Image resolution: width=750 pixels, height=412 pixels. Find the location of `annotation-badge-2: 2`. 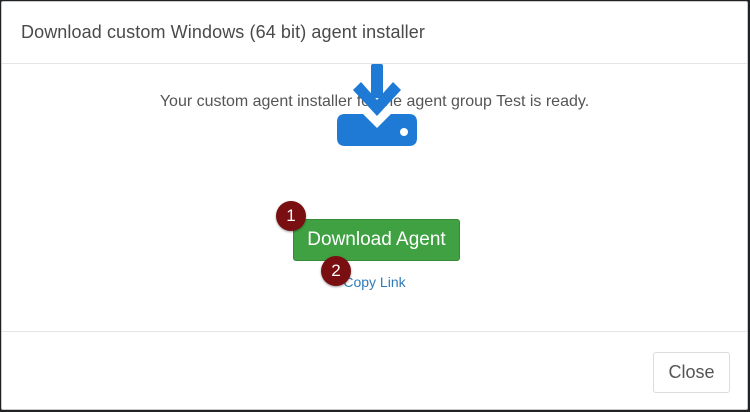

annotation-badge-2: 2 is located at coordinates (336, 271).